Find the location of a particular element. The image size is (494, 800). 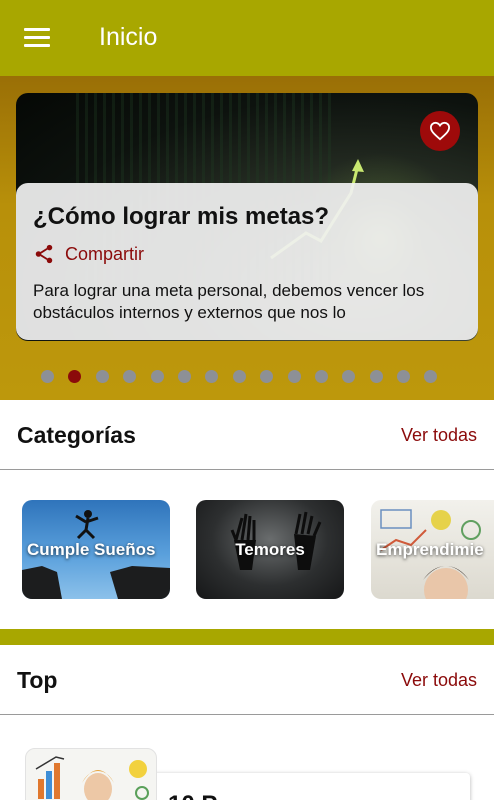

top-see-all-link: Ver todas is located at coordinates (439, 680).